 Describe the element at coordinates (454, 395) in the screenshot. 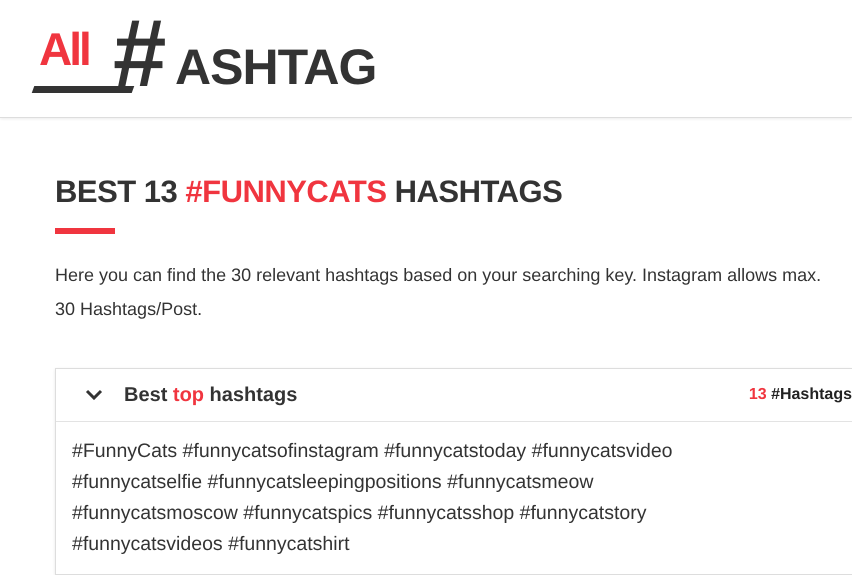

I see `panel-header: Best top hashtags 13 #Hashtags` at that location.